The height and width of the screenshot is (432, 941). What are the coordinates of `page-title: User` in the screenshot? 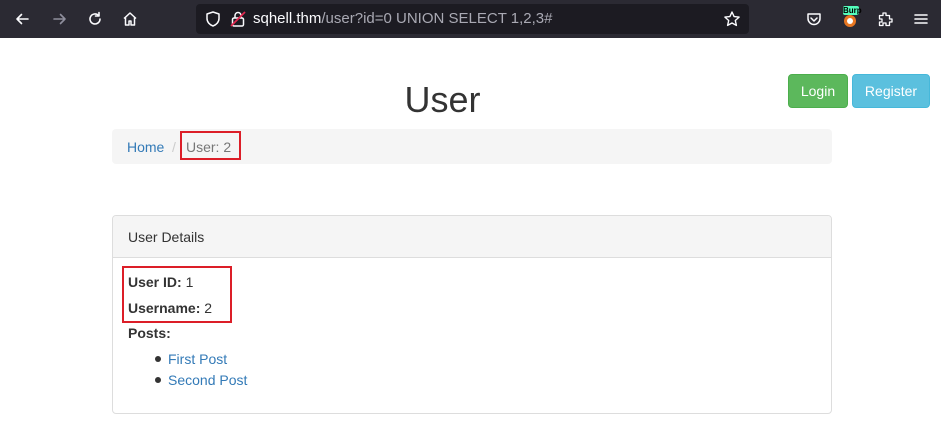 It's located at (442, 99).